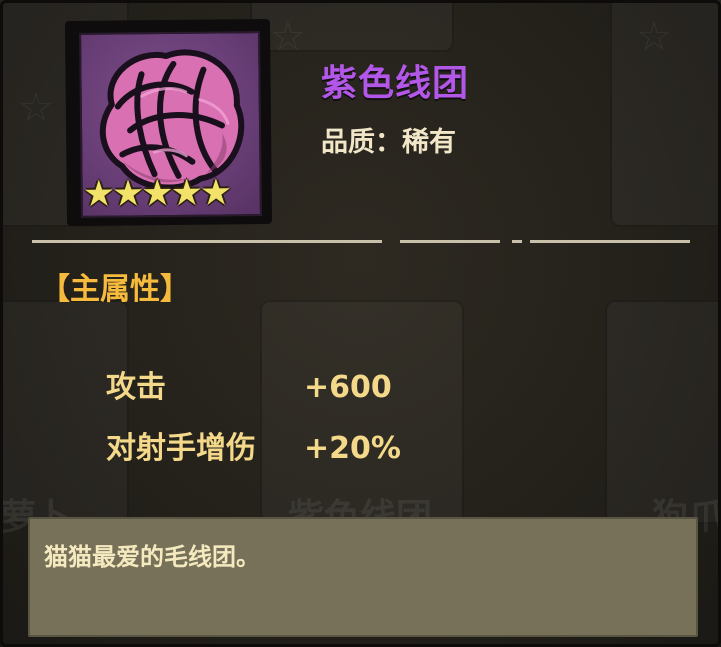 This screenshot has height=647, width=721. Describe the element at coordinates (361, 142) in the screenshot. I see `quality-label: 品质：` at that location.